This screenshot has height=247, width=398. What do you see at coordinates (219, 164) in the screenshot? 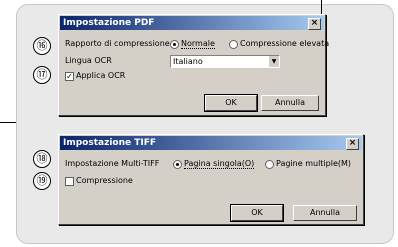
I see `single-page-radio-label: Pagina singola(O)` at bounding box center [219, 164].